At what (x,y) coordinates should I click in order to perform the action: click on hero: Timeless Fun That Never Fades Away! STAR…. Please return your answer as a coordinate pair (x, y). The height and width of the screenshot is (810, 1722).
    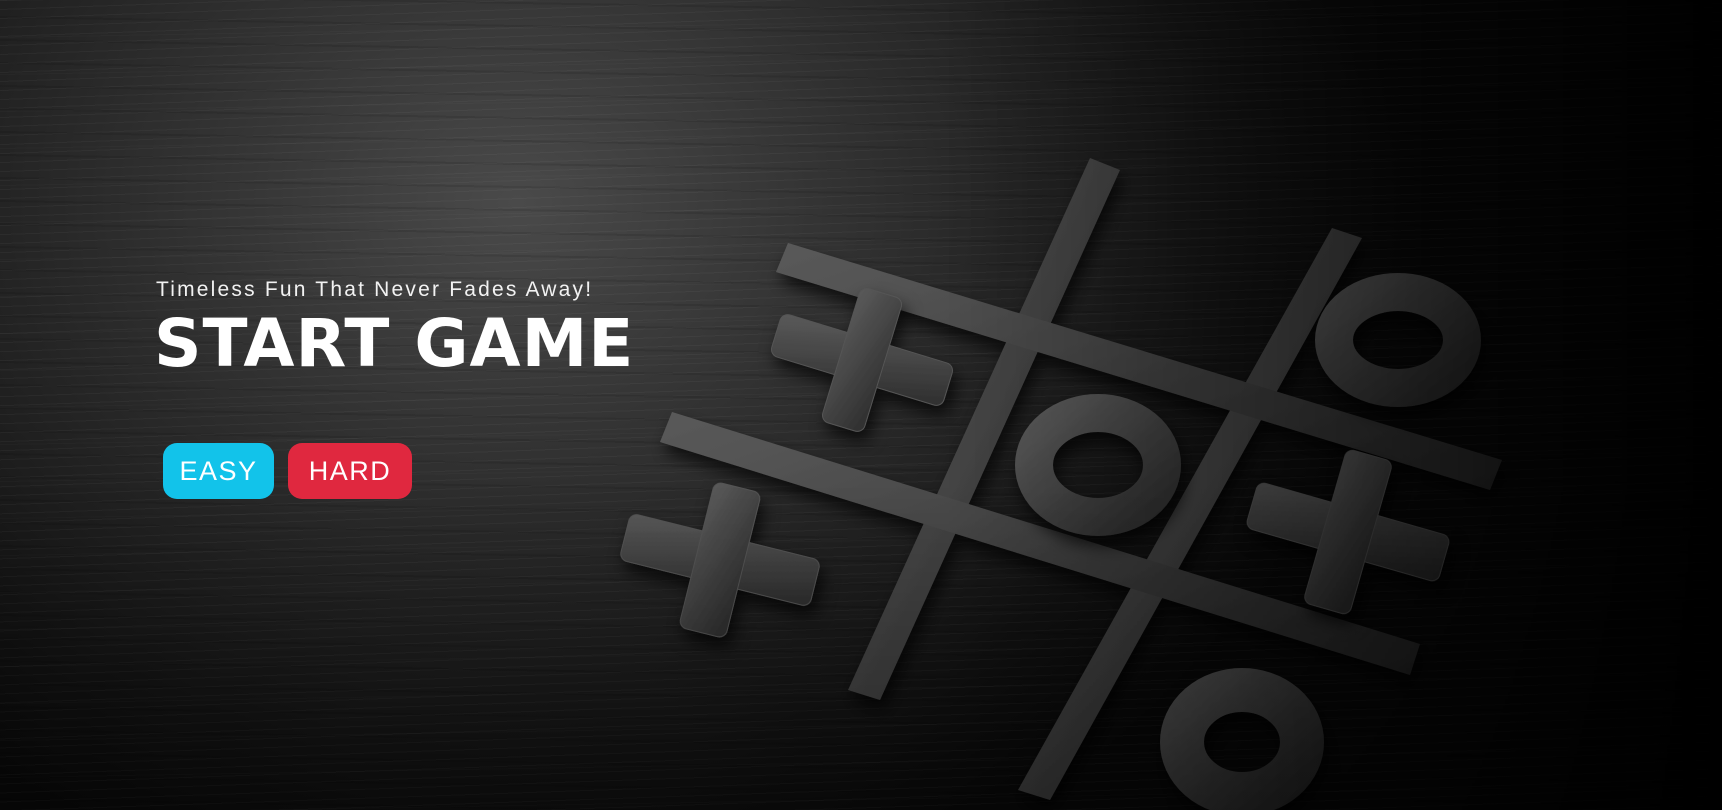
    Looking at the image, I should click on (435, 330).